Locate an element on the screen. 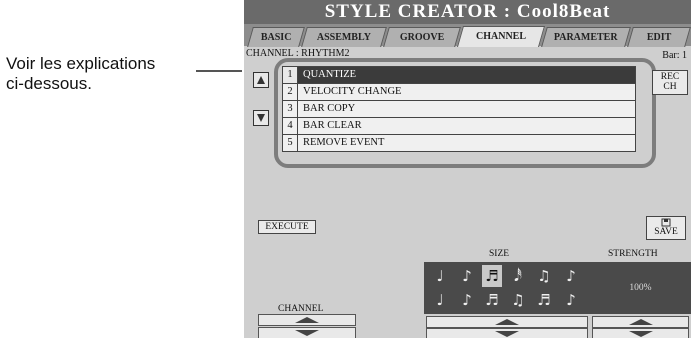 The image size is (691, 338). thirty-second-note-icon: 𝅘𝅥𝅰 is located at coordinates (518, 276).